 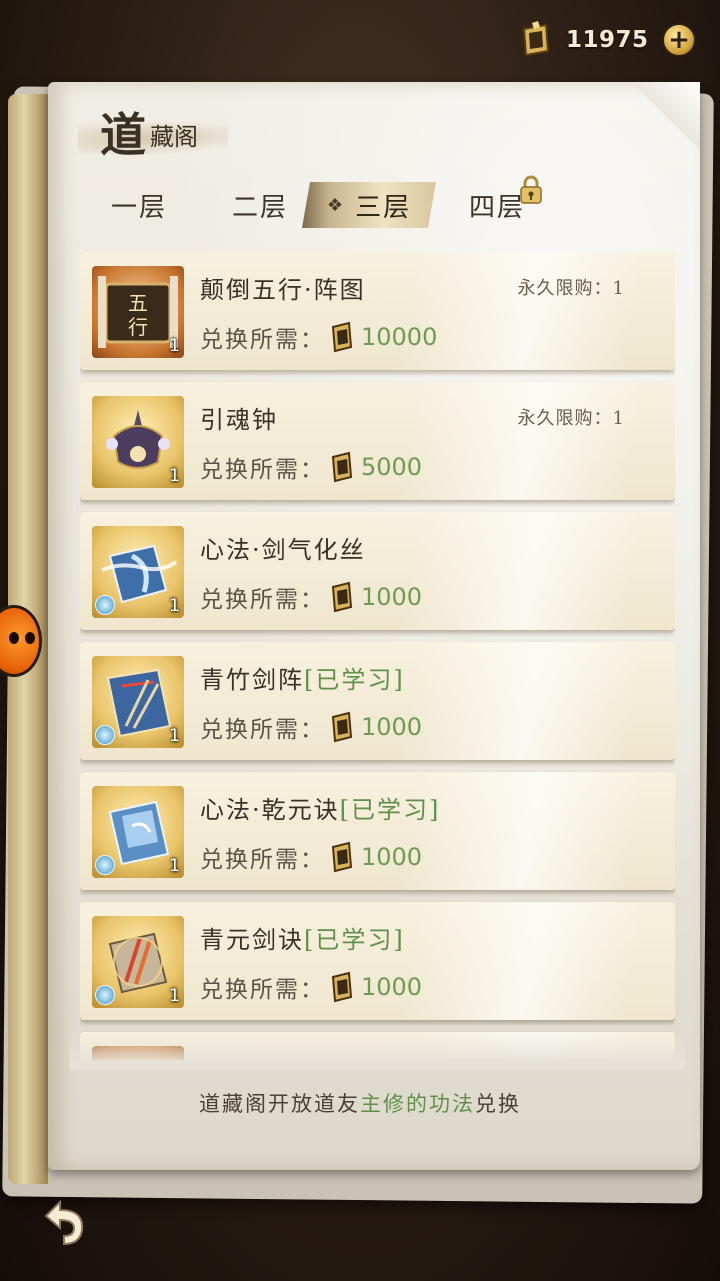 I want to click on floor-tabs: 一层 二层 ❖ 三层 四层, so click(x=380, y=205).